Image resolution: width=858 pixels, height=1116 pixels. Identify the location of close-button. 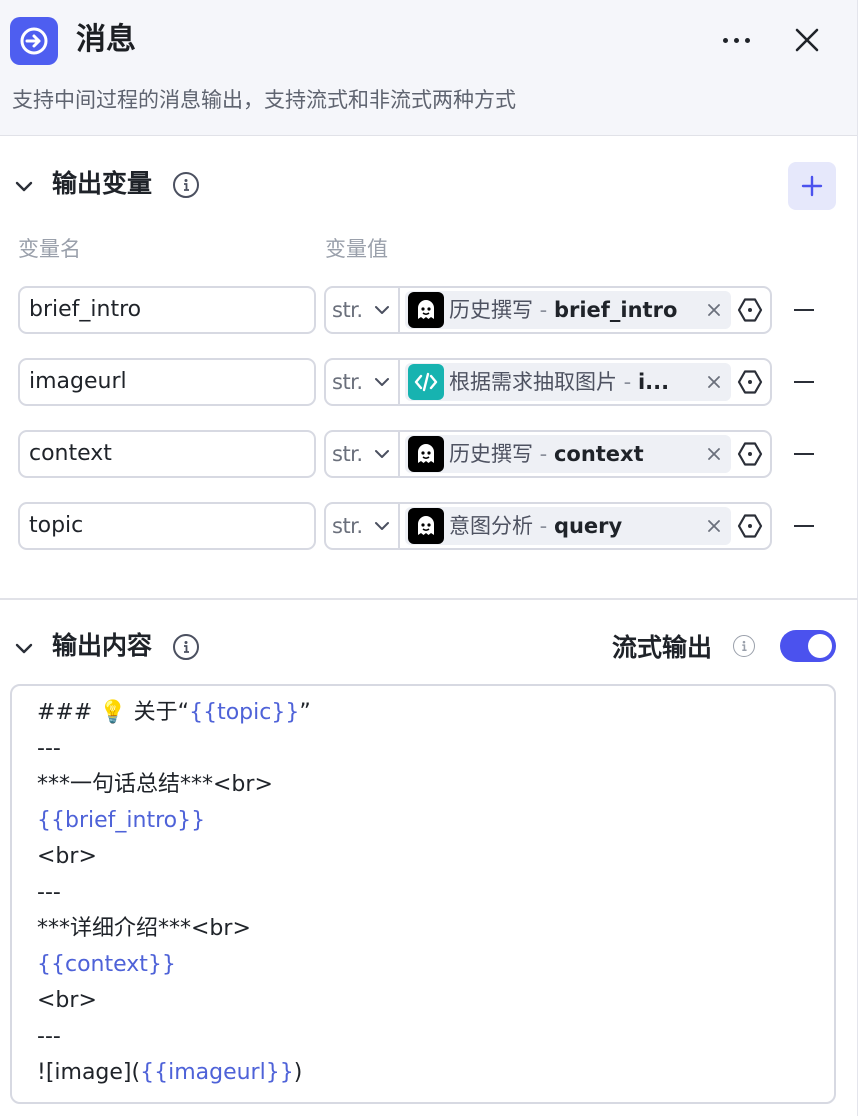
(807, 40).